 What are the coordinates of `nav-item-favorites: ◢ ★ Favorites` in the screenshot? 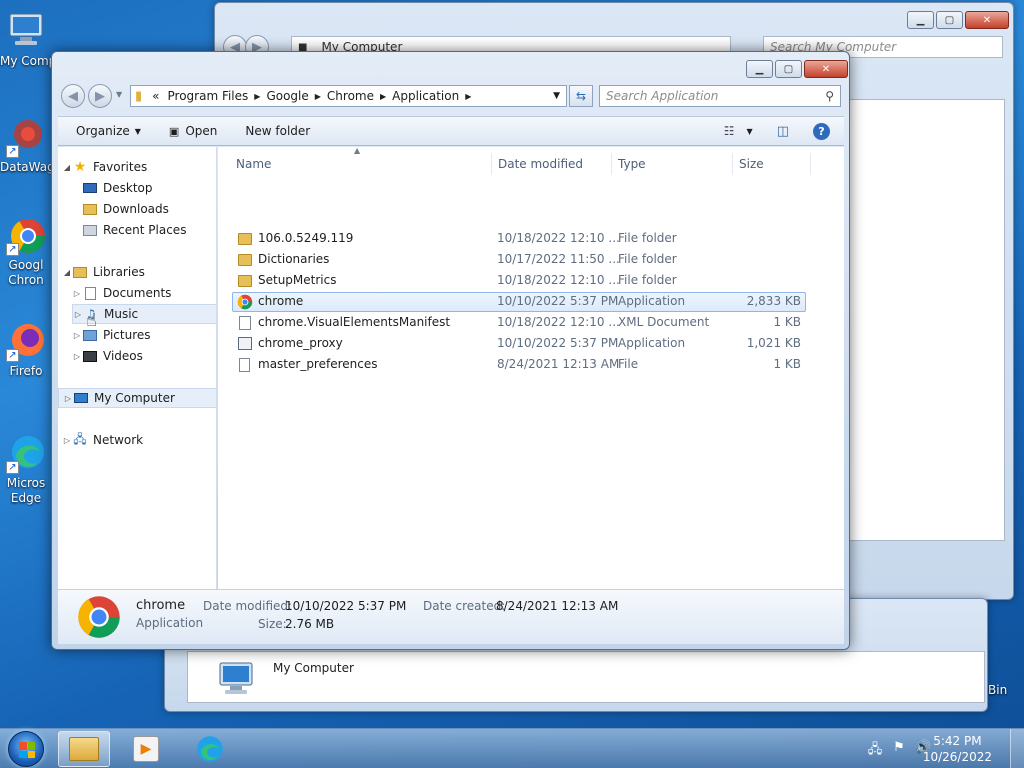 It's located at (139, 167).